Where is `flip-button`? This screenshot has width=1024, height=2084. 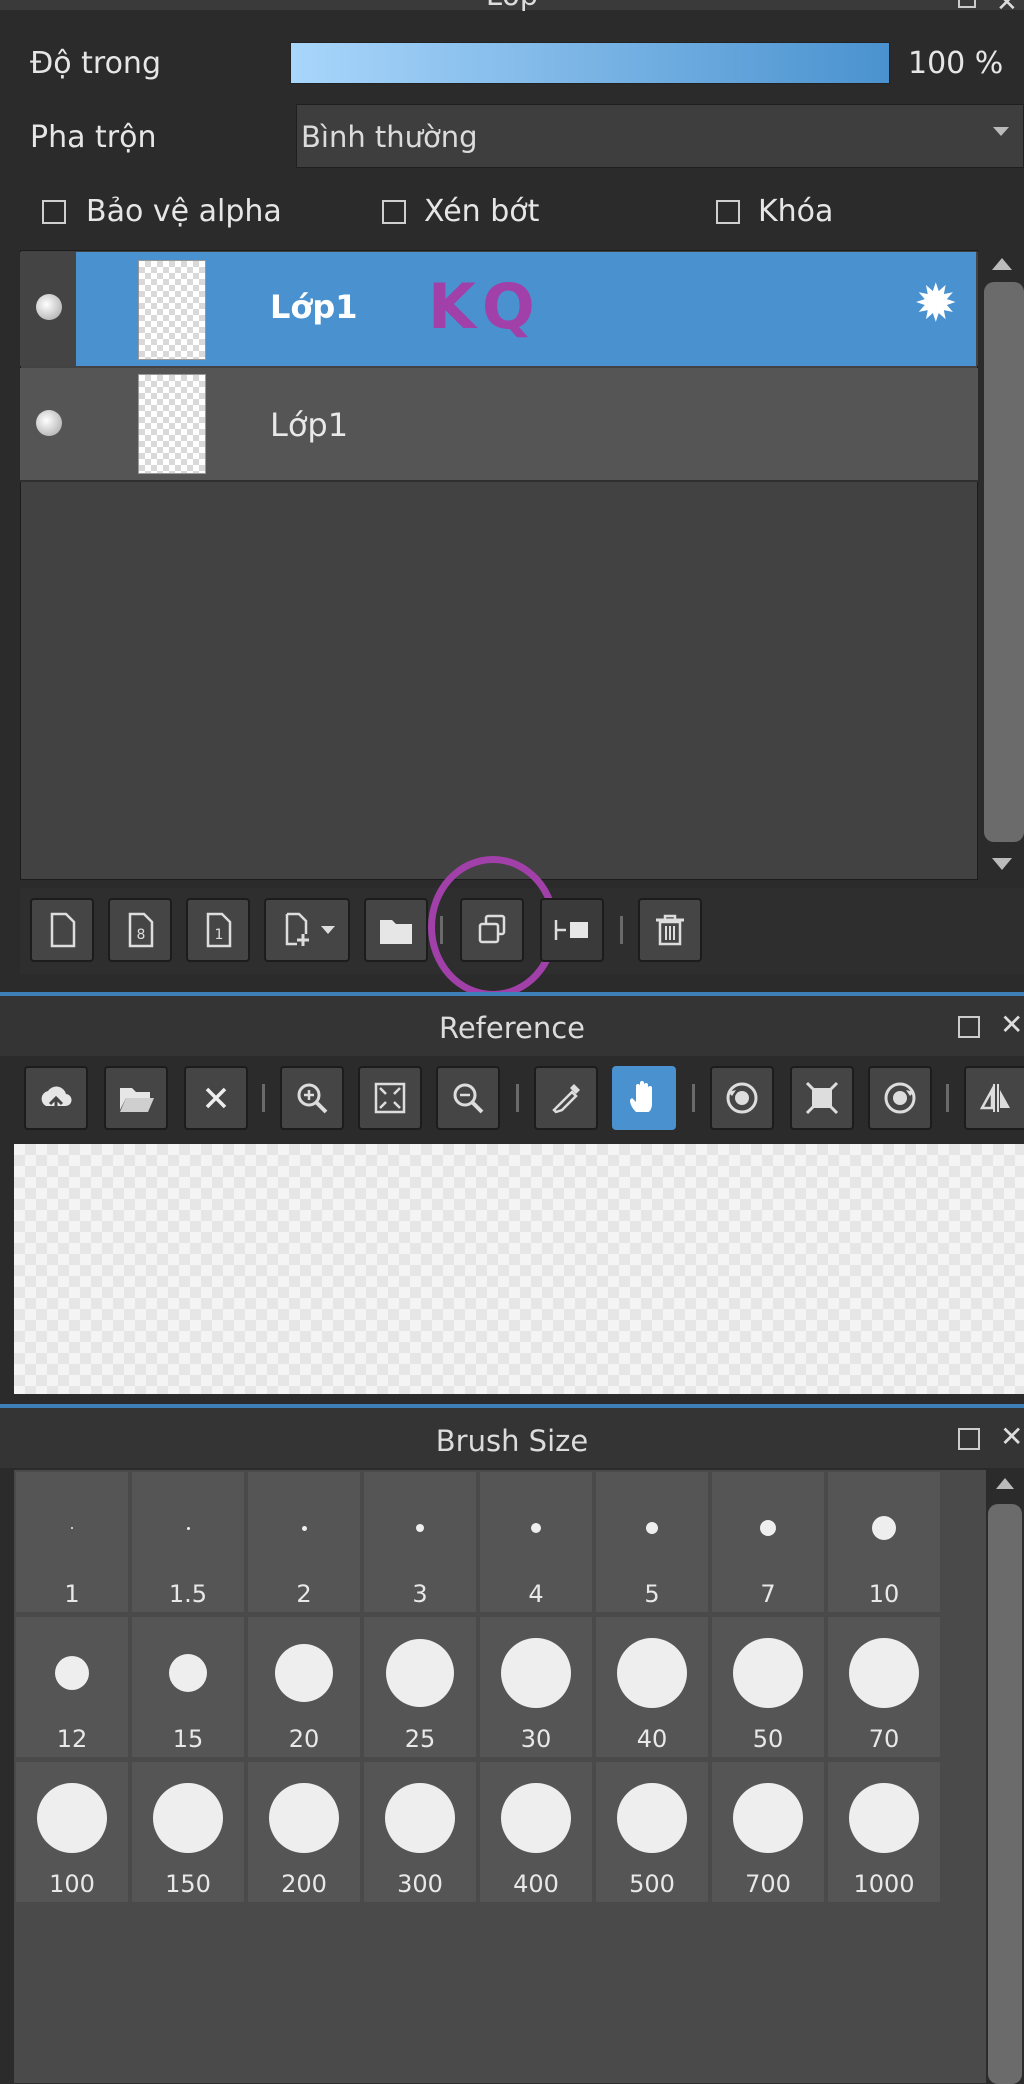
flip-button is located at coordinates (994, 1098).